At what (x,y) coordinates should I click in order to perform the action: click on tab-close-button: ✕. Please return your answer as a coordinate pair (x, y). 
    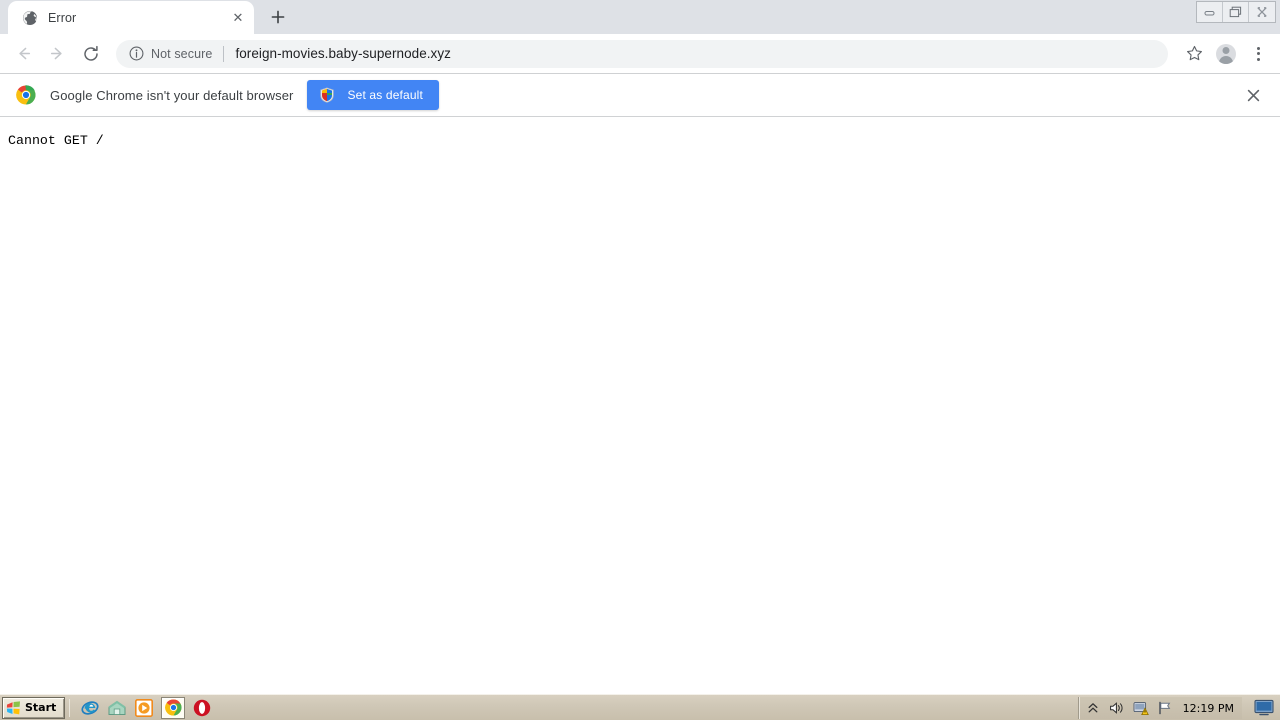
    Looking at the image, I should click on (238, 18).